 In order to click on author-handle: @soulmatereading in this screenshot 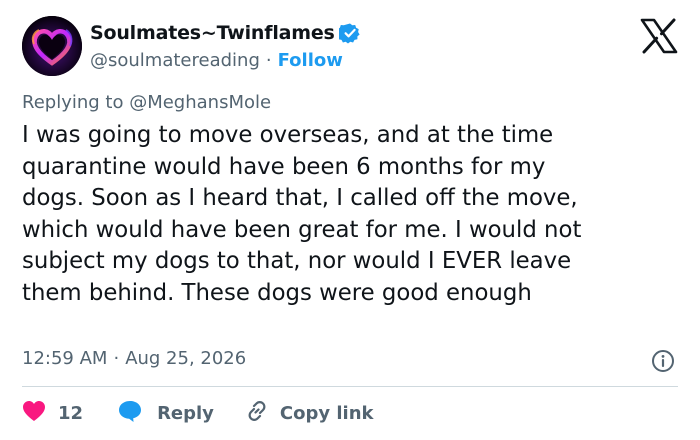, I will do `click(175, 60)`.